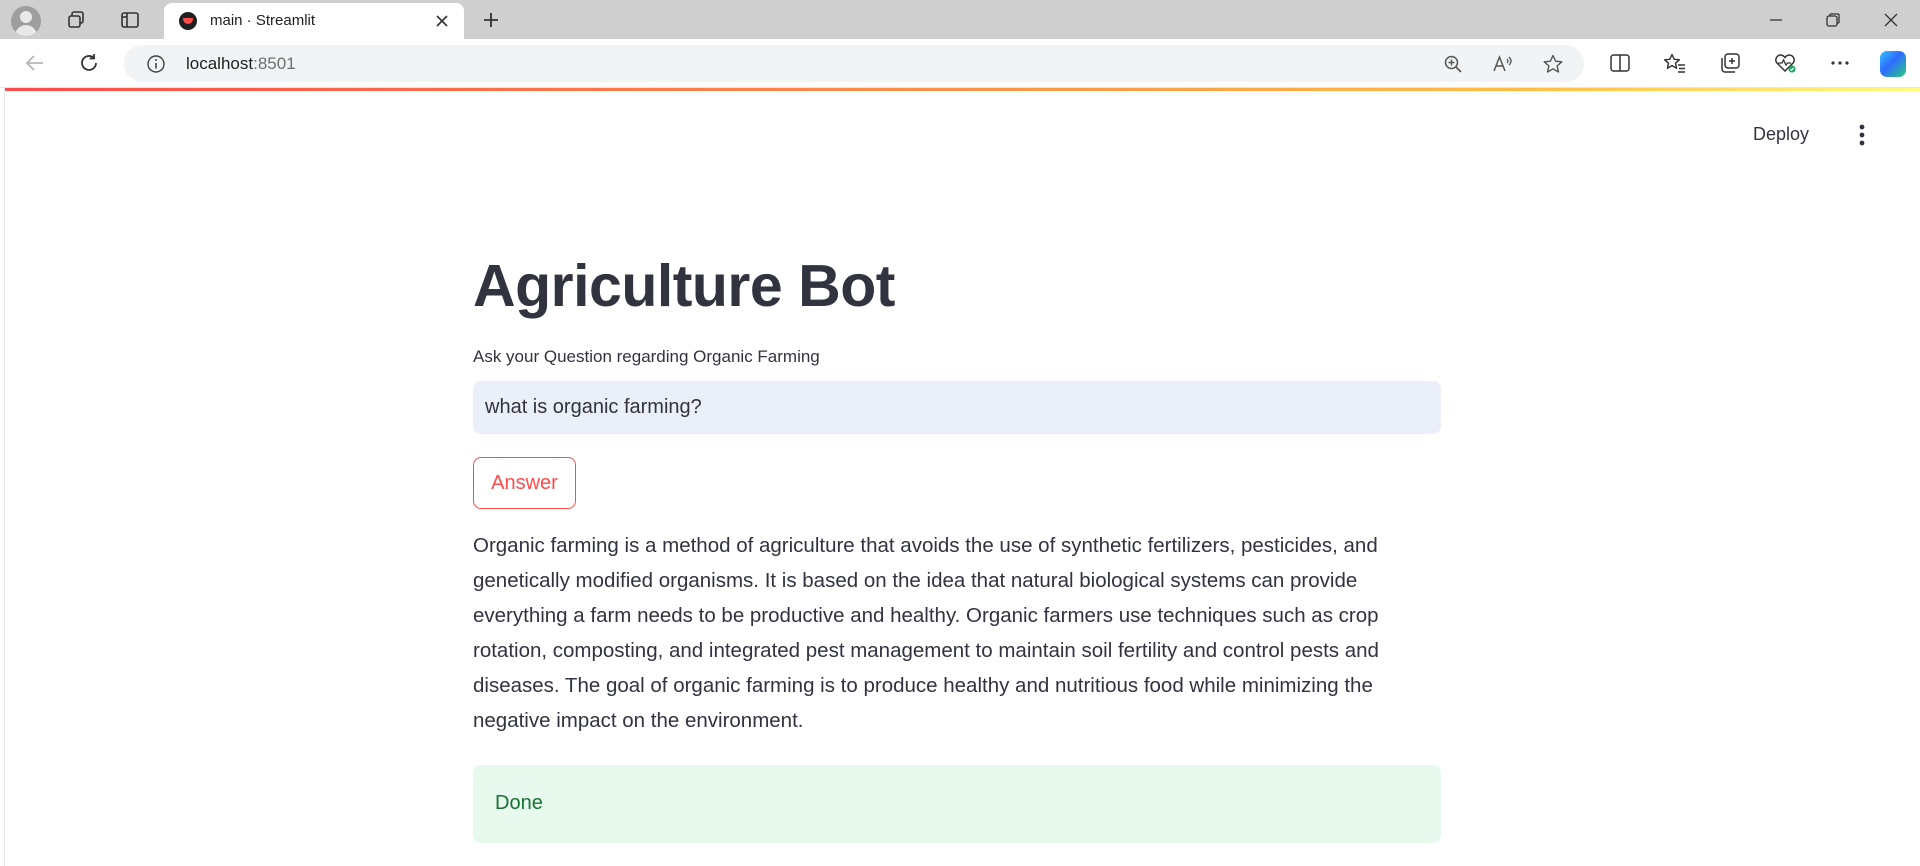 Image resolution: width=1920 pixels, height=866 pixels. I want to click on browser-tab-active: main · Streamlit, so click(314, 21).